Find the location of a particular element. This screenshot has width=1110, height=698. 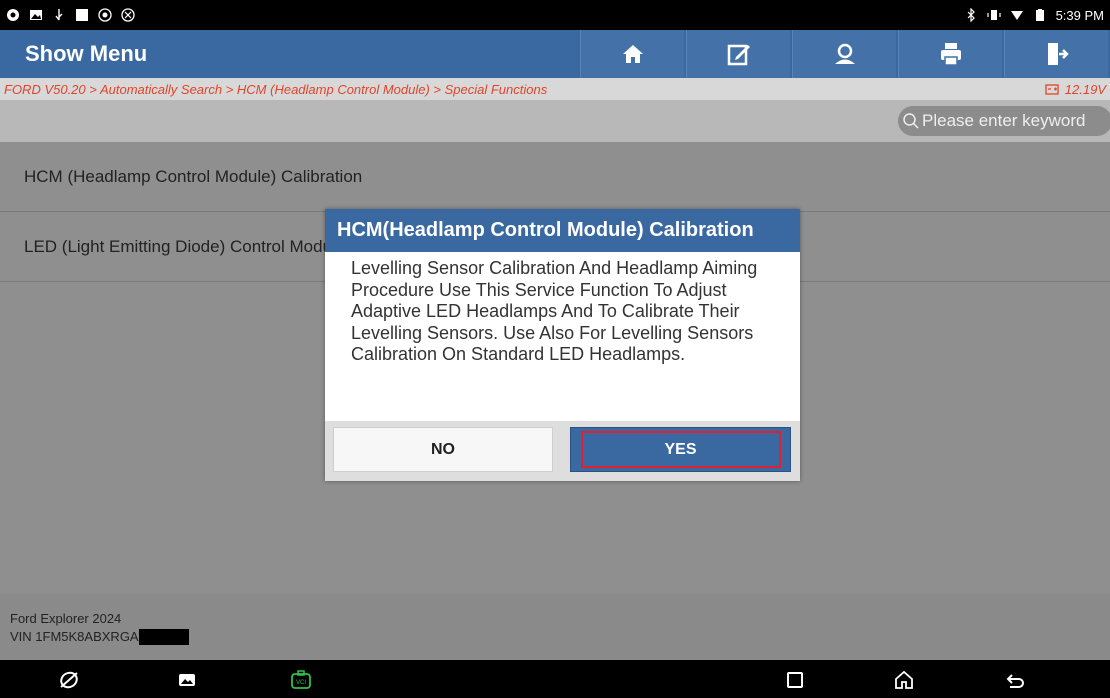

app-header: Show Menu is located at coordinates (555, 54).